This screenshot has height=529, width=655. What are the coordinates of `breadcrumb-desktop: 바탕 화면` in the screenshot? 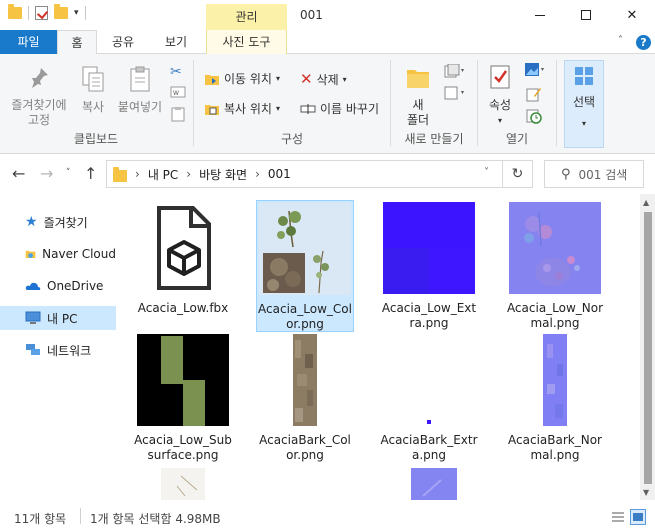 It's located at (223, 174).